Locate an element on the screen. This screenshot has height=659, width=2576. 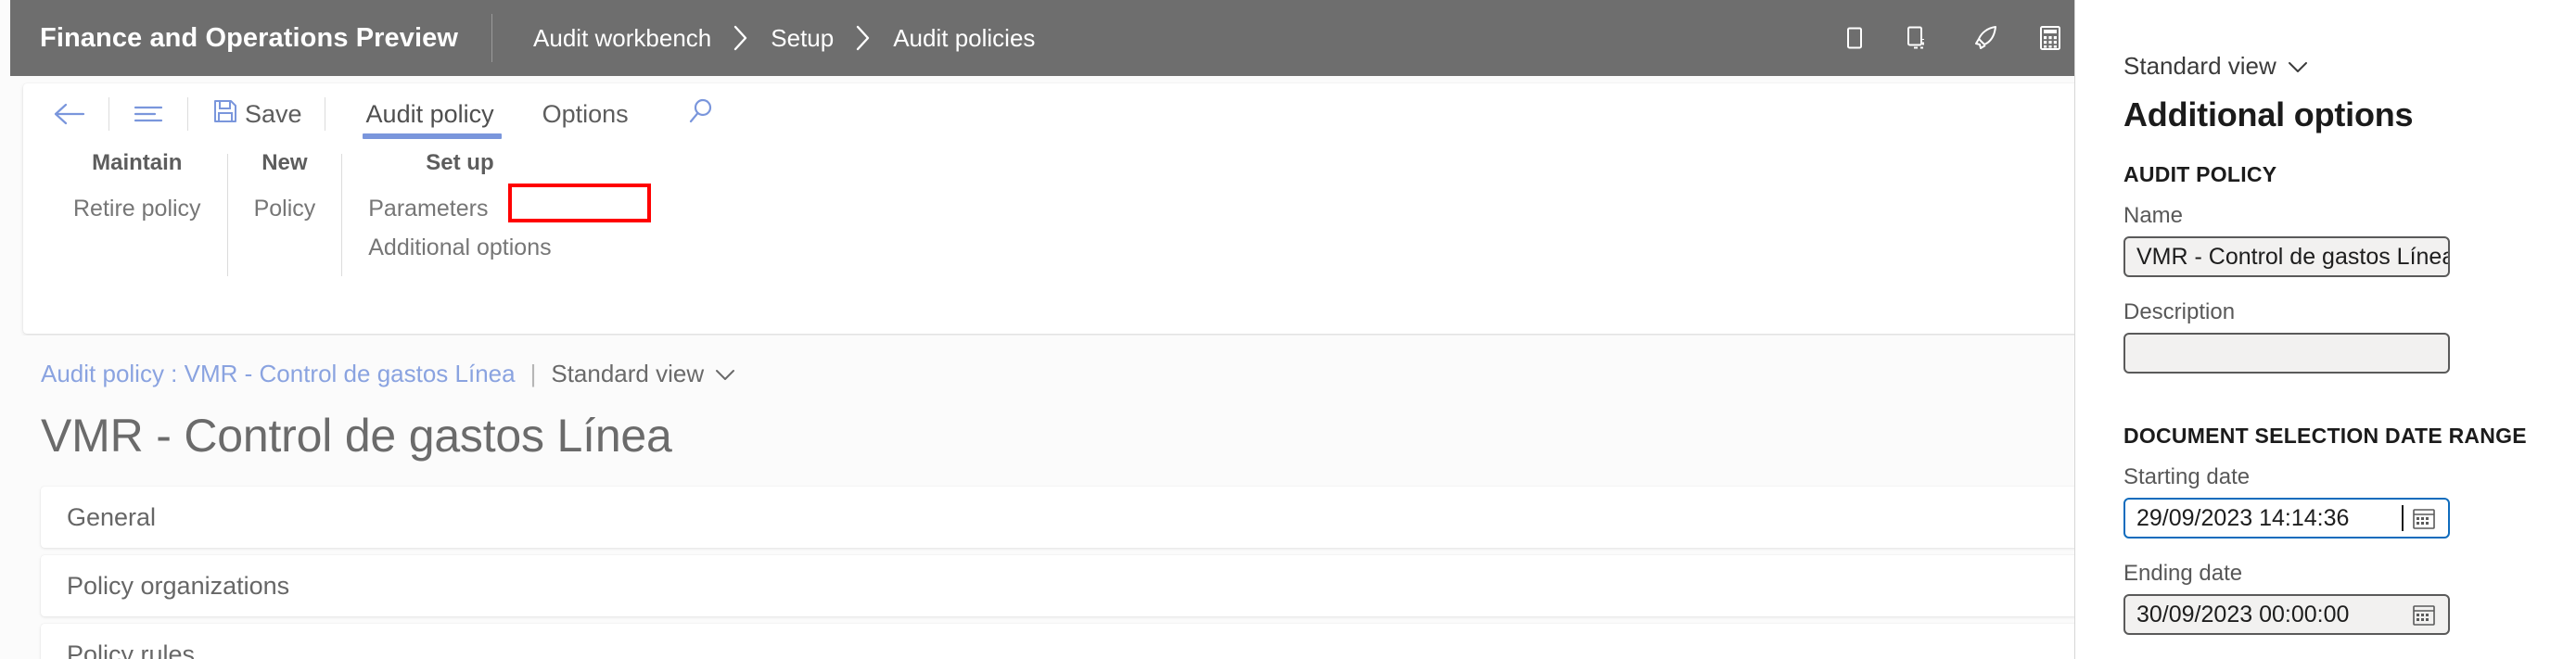
save-icon is located at coordinates (225, 114).